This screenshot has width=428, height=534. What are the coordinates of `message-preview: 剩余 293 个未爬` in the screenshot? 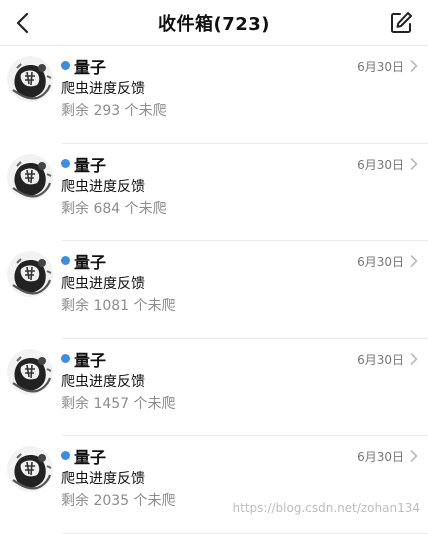 It's located at (114, 111).